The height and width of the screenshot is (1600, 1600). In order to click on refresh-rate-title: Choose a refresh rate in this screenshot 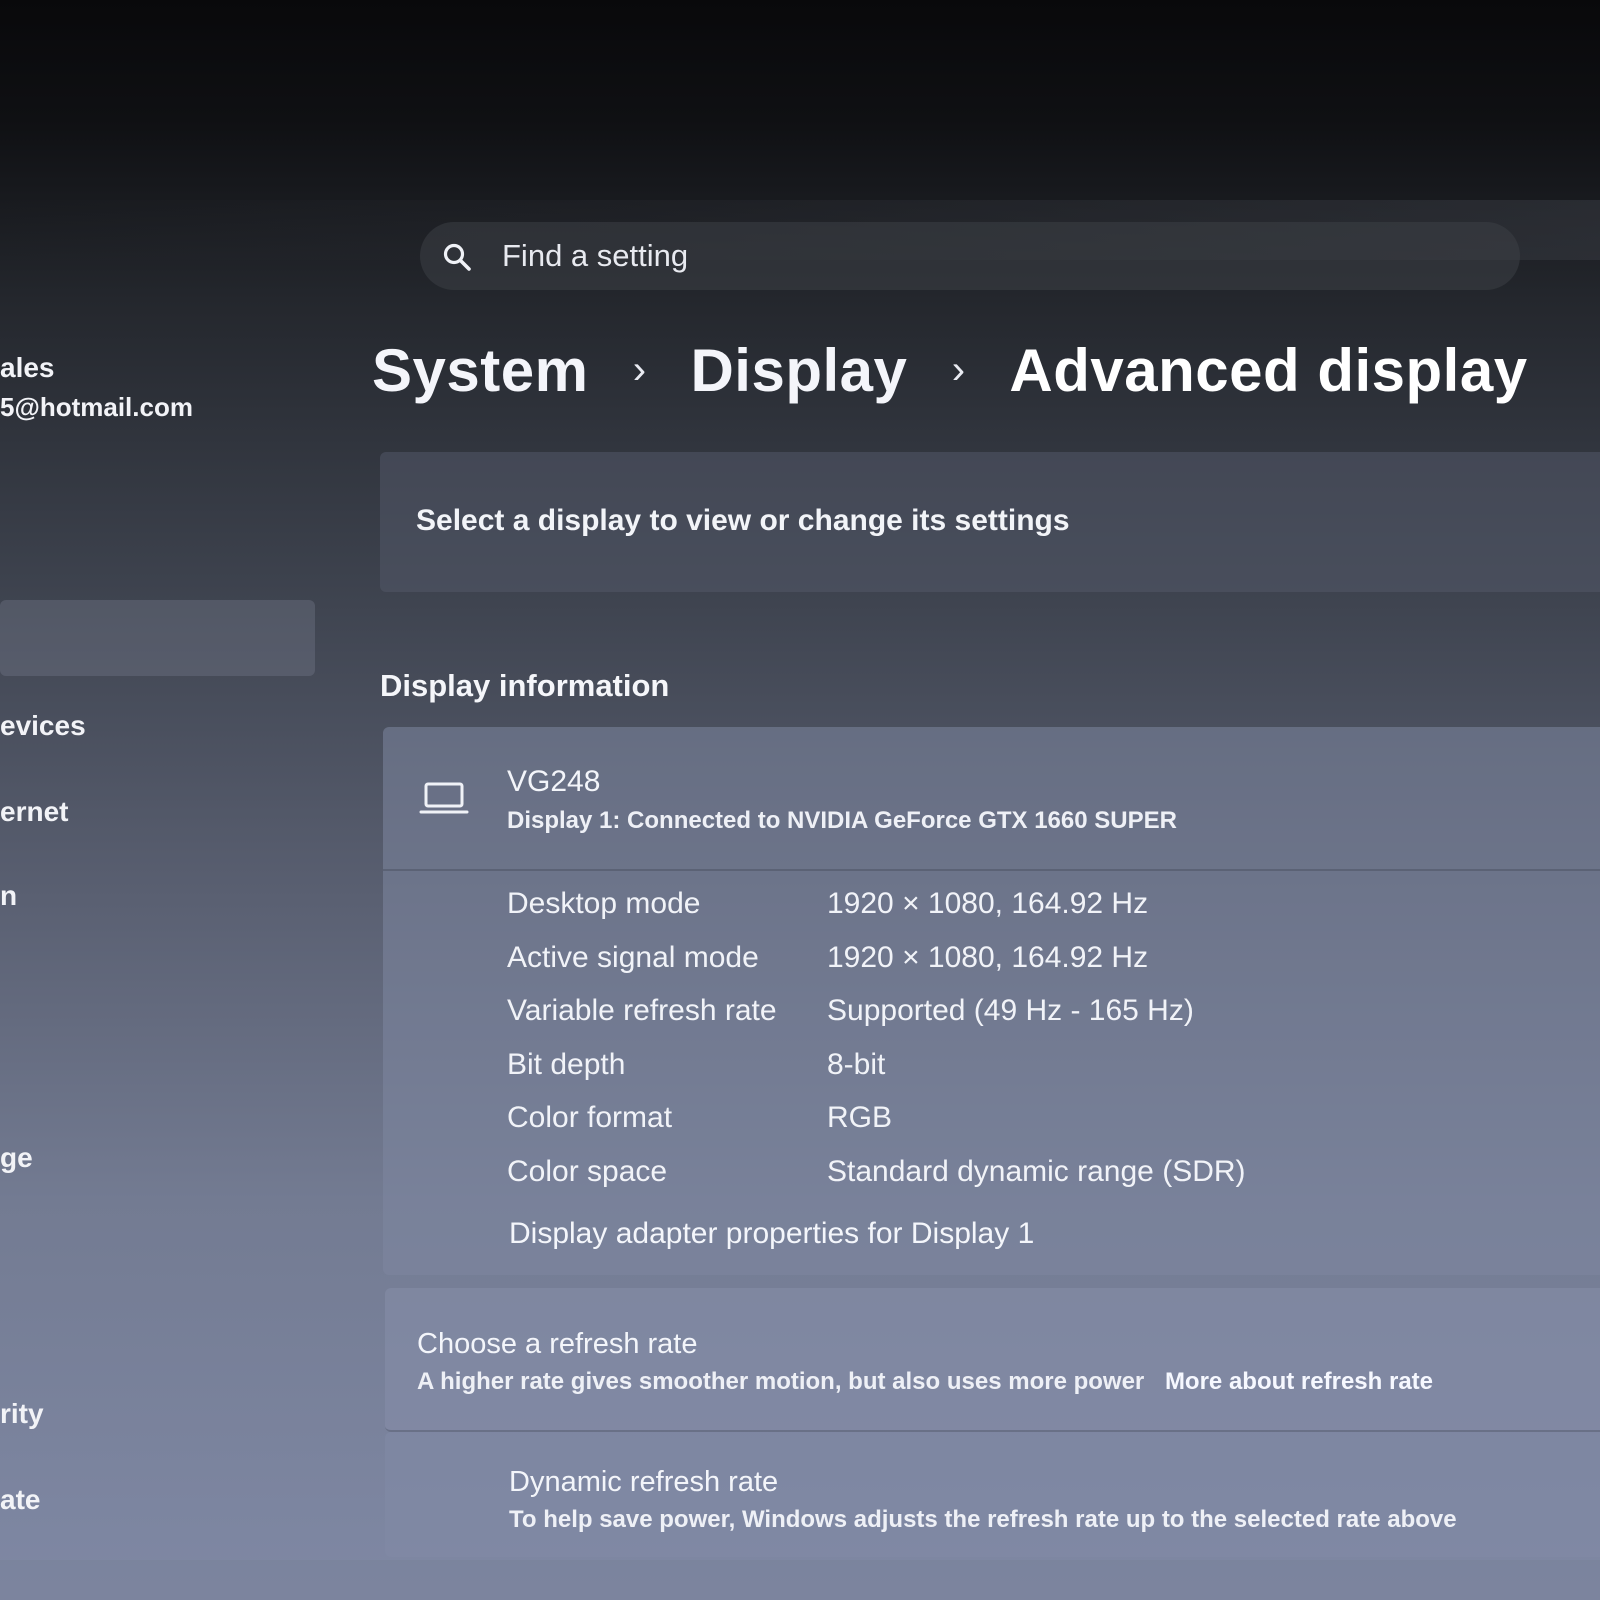, I will do `click(557, 1344)`.